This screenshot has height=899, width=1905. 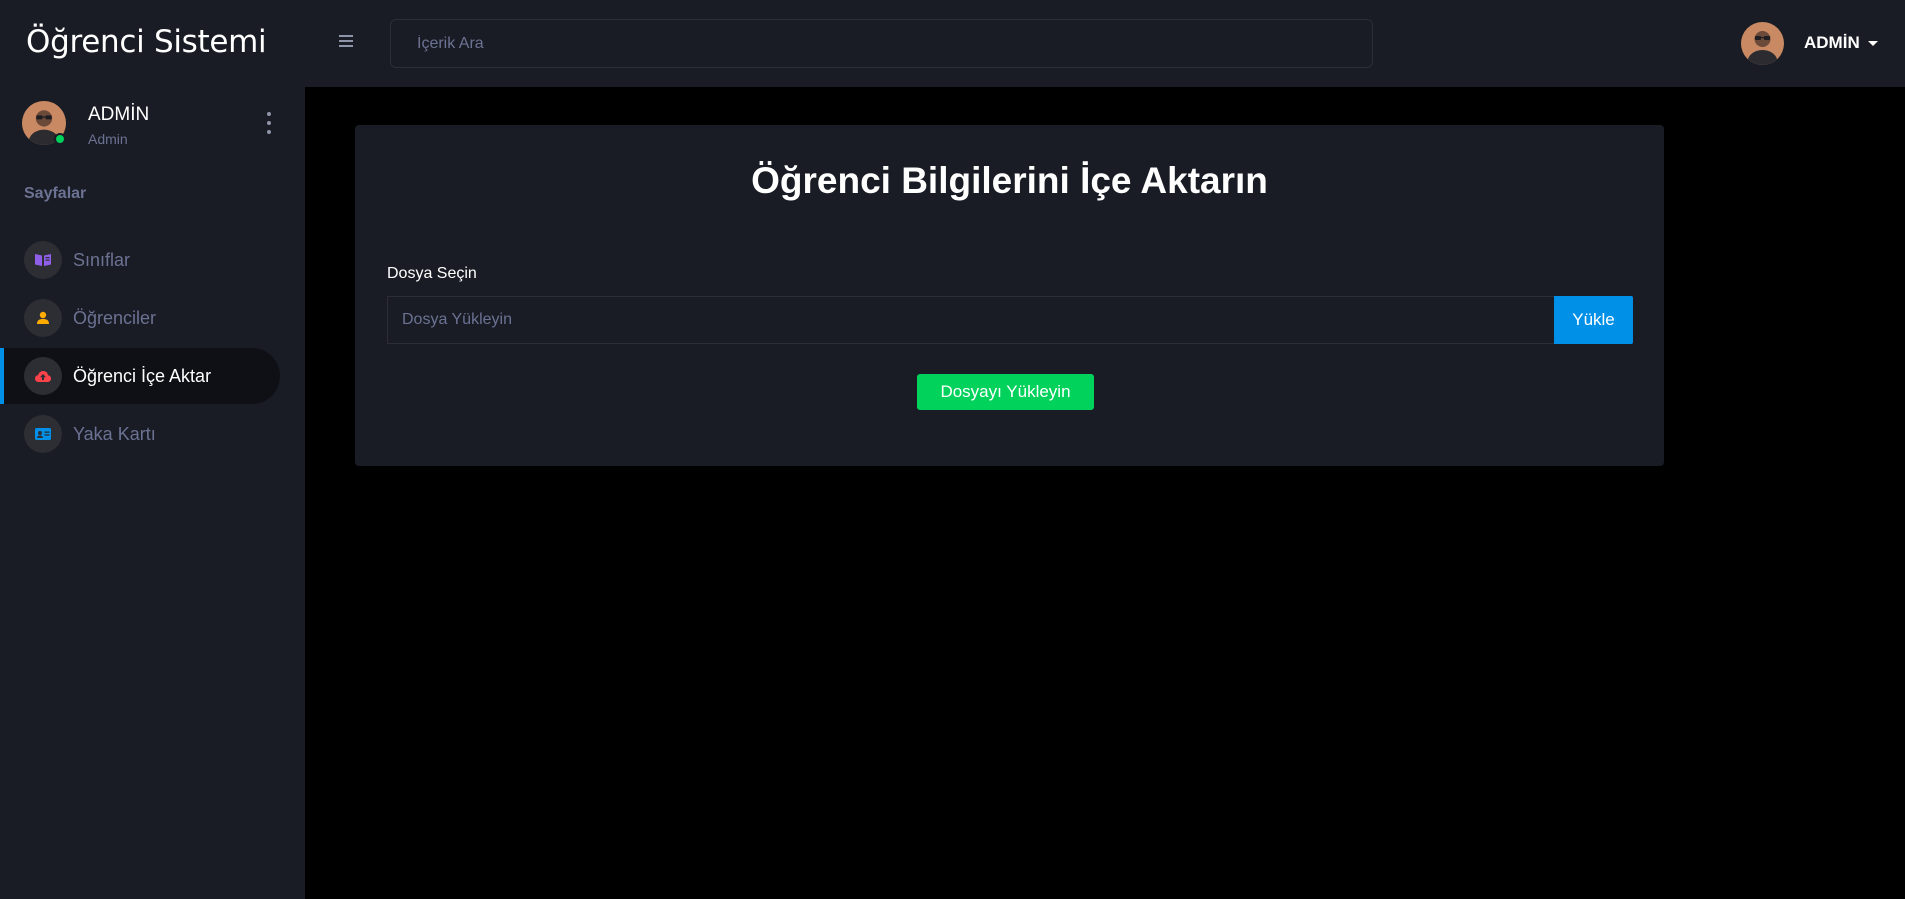 I want to click on sidebar-profile: ADMİN Admin, so click(x=153, y=126).